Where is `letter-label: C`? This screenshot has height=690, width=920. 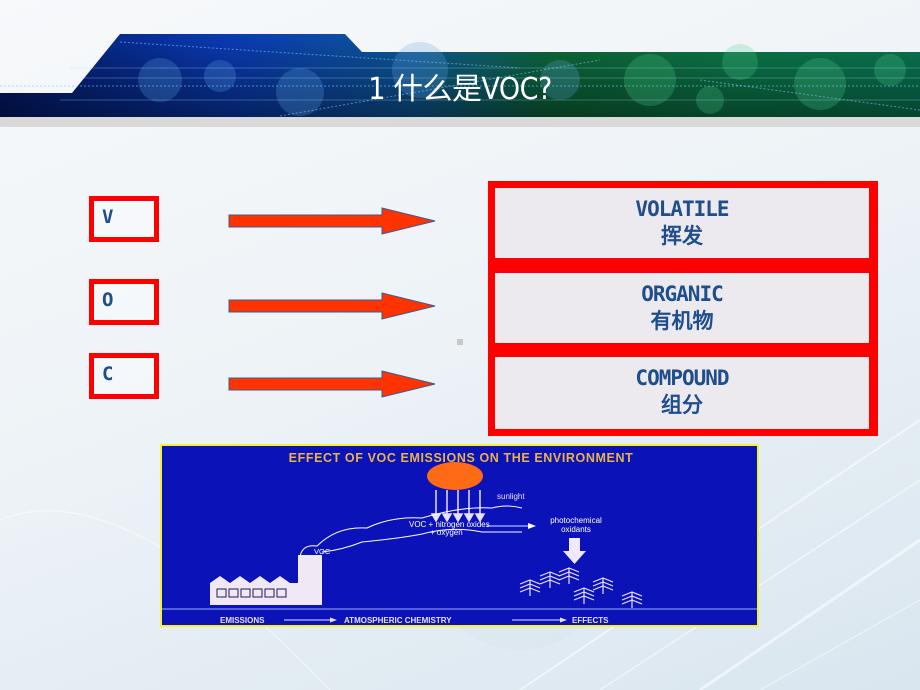
letter-label: C is located at coordinates (108, 374).